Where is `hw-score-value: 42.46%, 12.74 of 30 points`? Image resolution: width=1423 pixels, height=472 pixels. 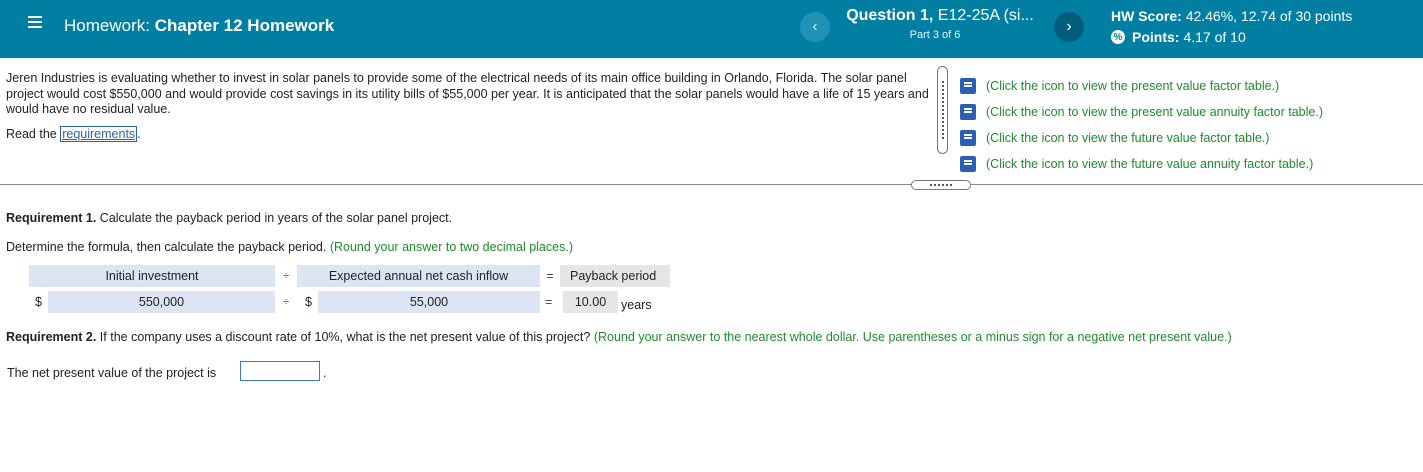 hw-score-value: 42.46%, 12.74 of 30 points is located at coordinates (1269, 16).